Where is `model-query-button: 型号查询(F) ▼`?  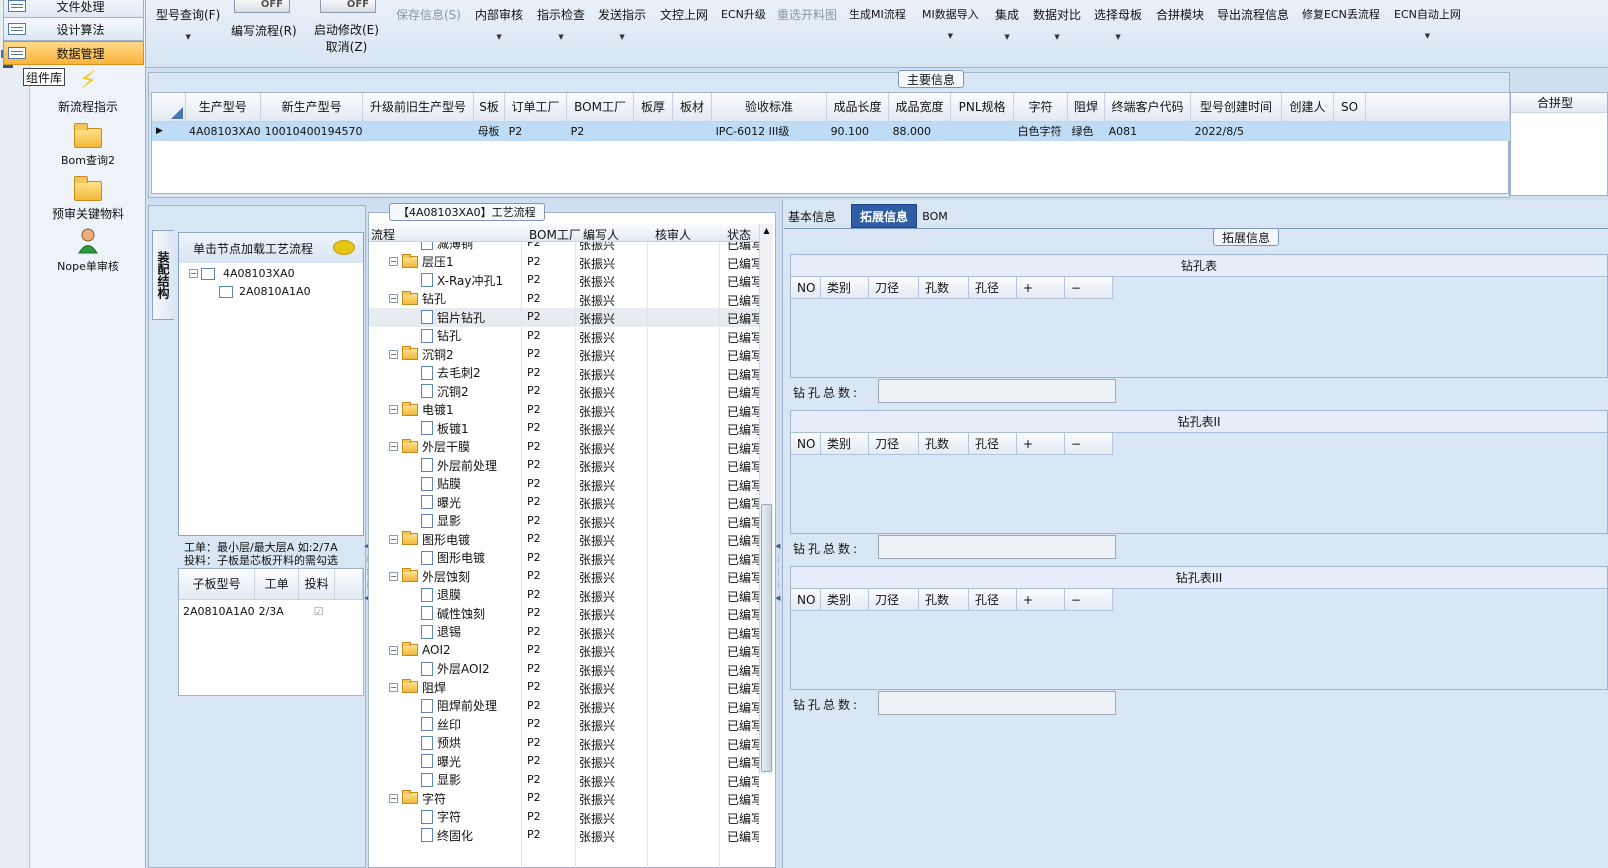
model-query-button: 型号查询(F) ▼ is located at coordinates (188, 23).